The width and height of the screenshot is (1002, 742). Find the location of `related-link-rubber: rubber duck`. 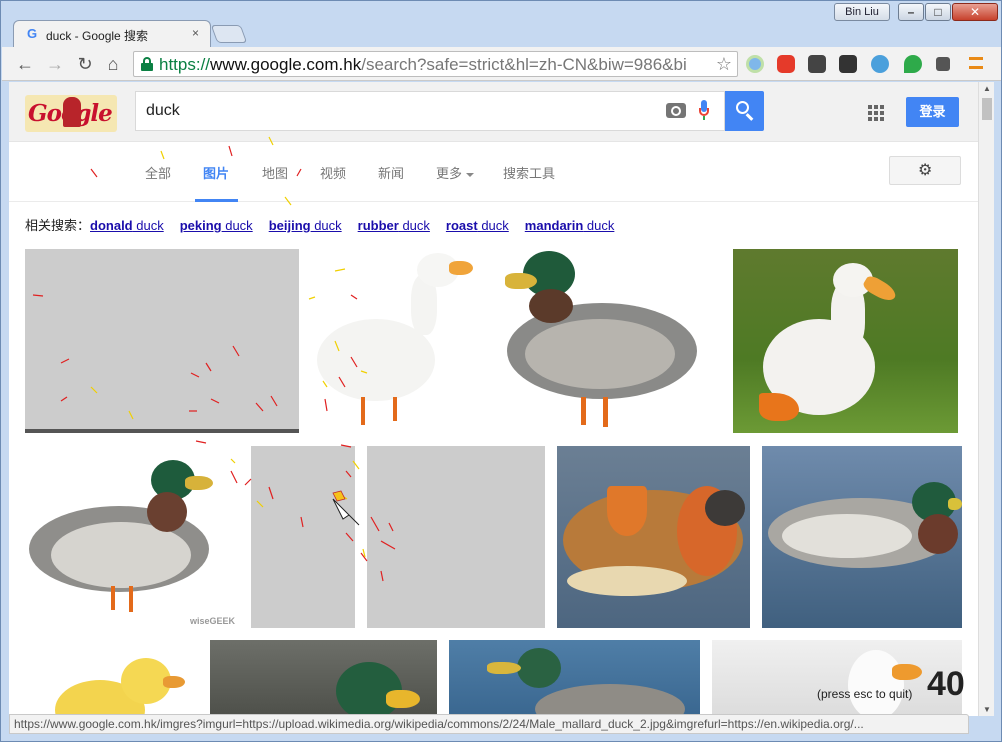

related-link-rubber: rubber duck is located at coordinates (394, 225).